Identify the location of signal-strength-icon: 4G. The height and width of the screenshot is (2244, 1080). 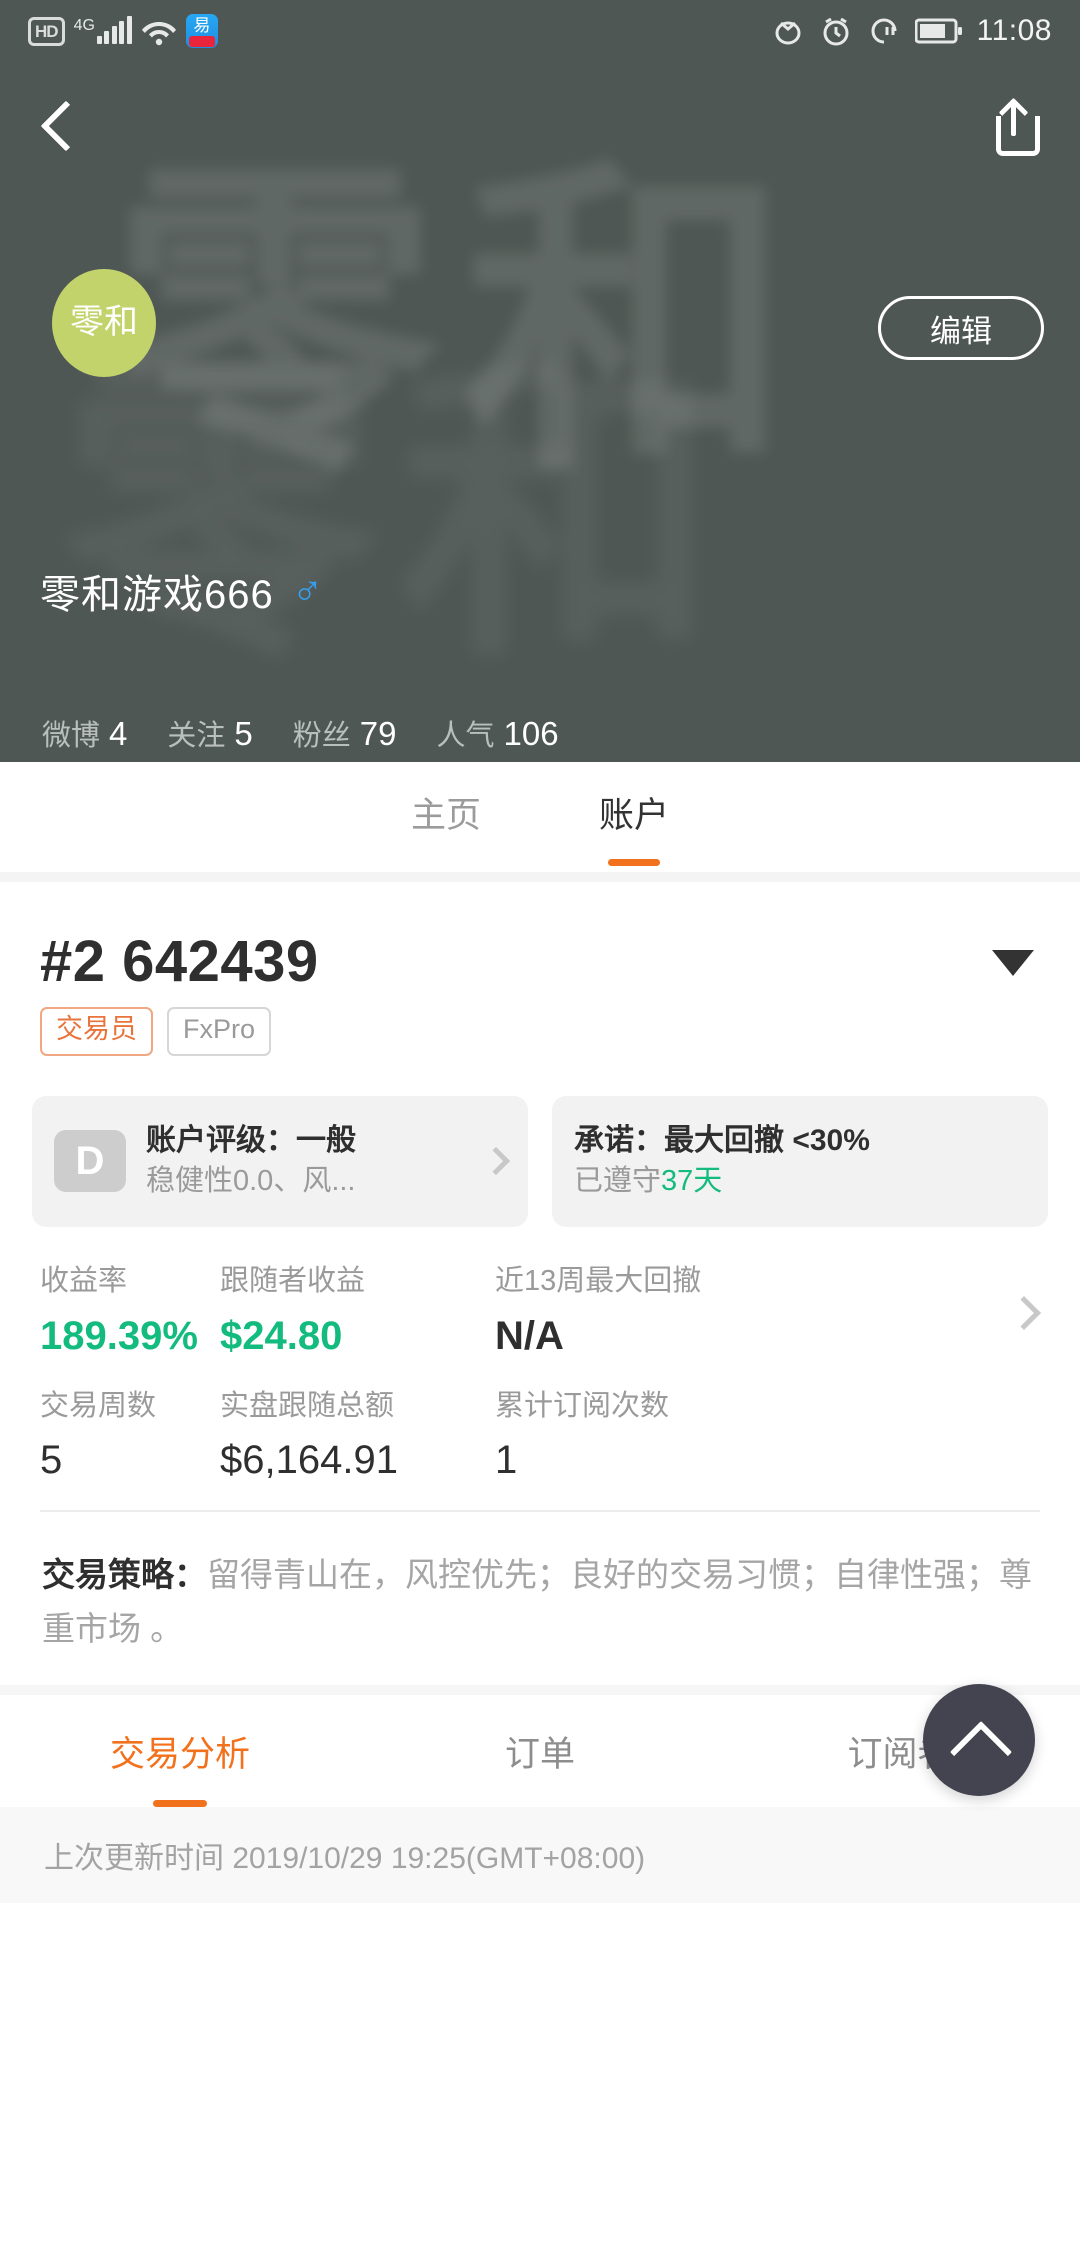
(102, 30).